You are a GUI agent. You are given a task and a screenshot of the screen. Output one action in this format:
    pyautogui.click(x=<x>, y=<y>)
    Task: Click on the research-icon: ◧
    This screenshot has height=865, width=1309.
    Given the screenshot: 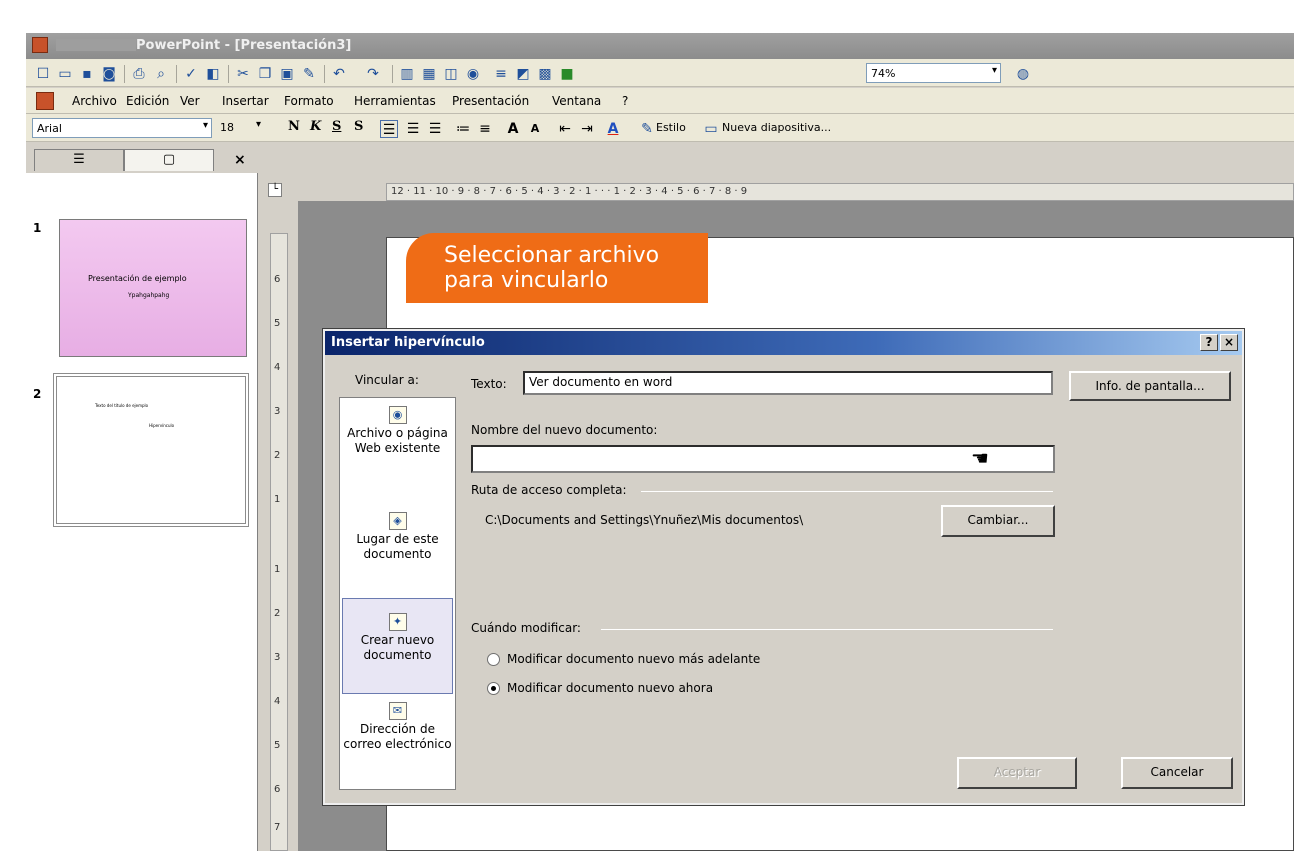 What is the action you would take?
    pyautogui.click(x=213, y=74)
    